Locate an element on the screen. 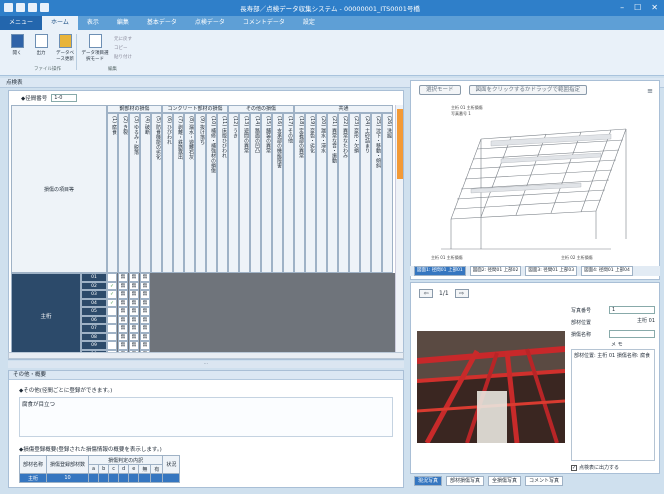  horizontal-scrollbar is located at coordinates (206, 355).